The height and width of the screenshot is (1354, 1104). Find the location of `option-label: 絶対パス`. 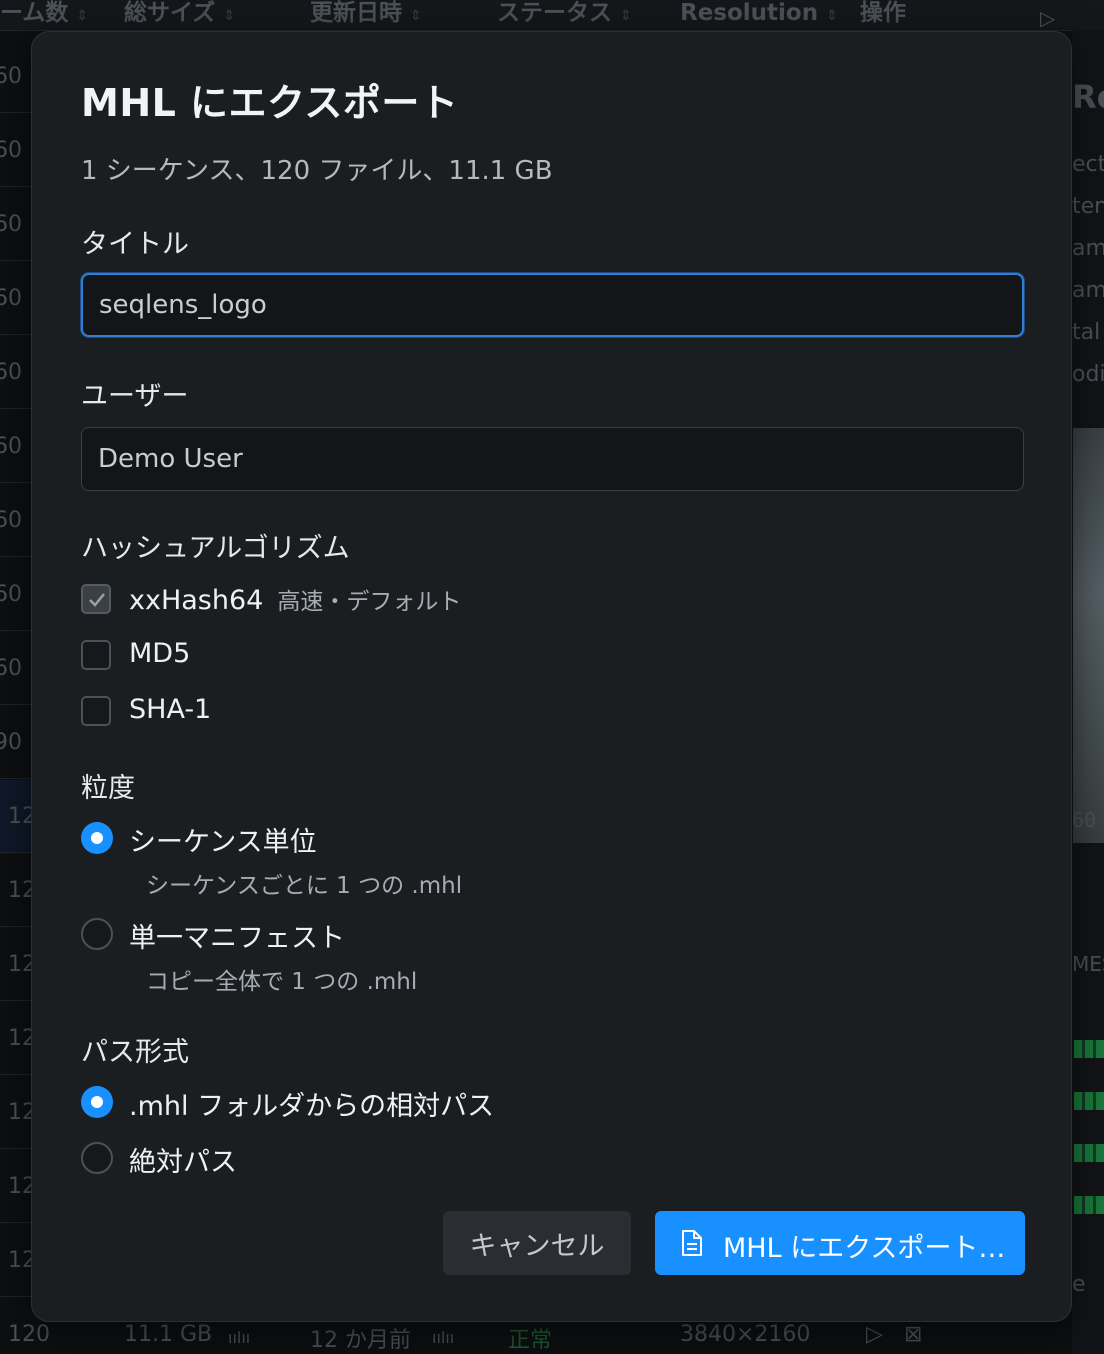

option-label: 絶対パス is located at coordinates (183, 1162).